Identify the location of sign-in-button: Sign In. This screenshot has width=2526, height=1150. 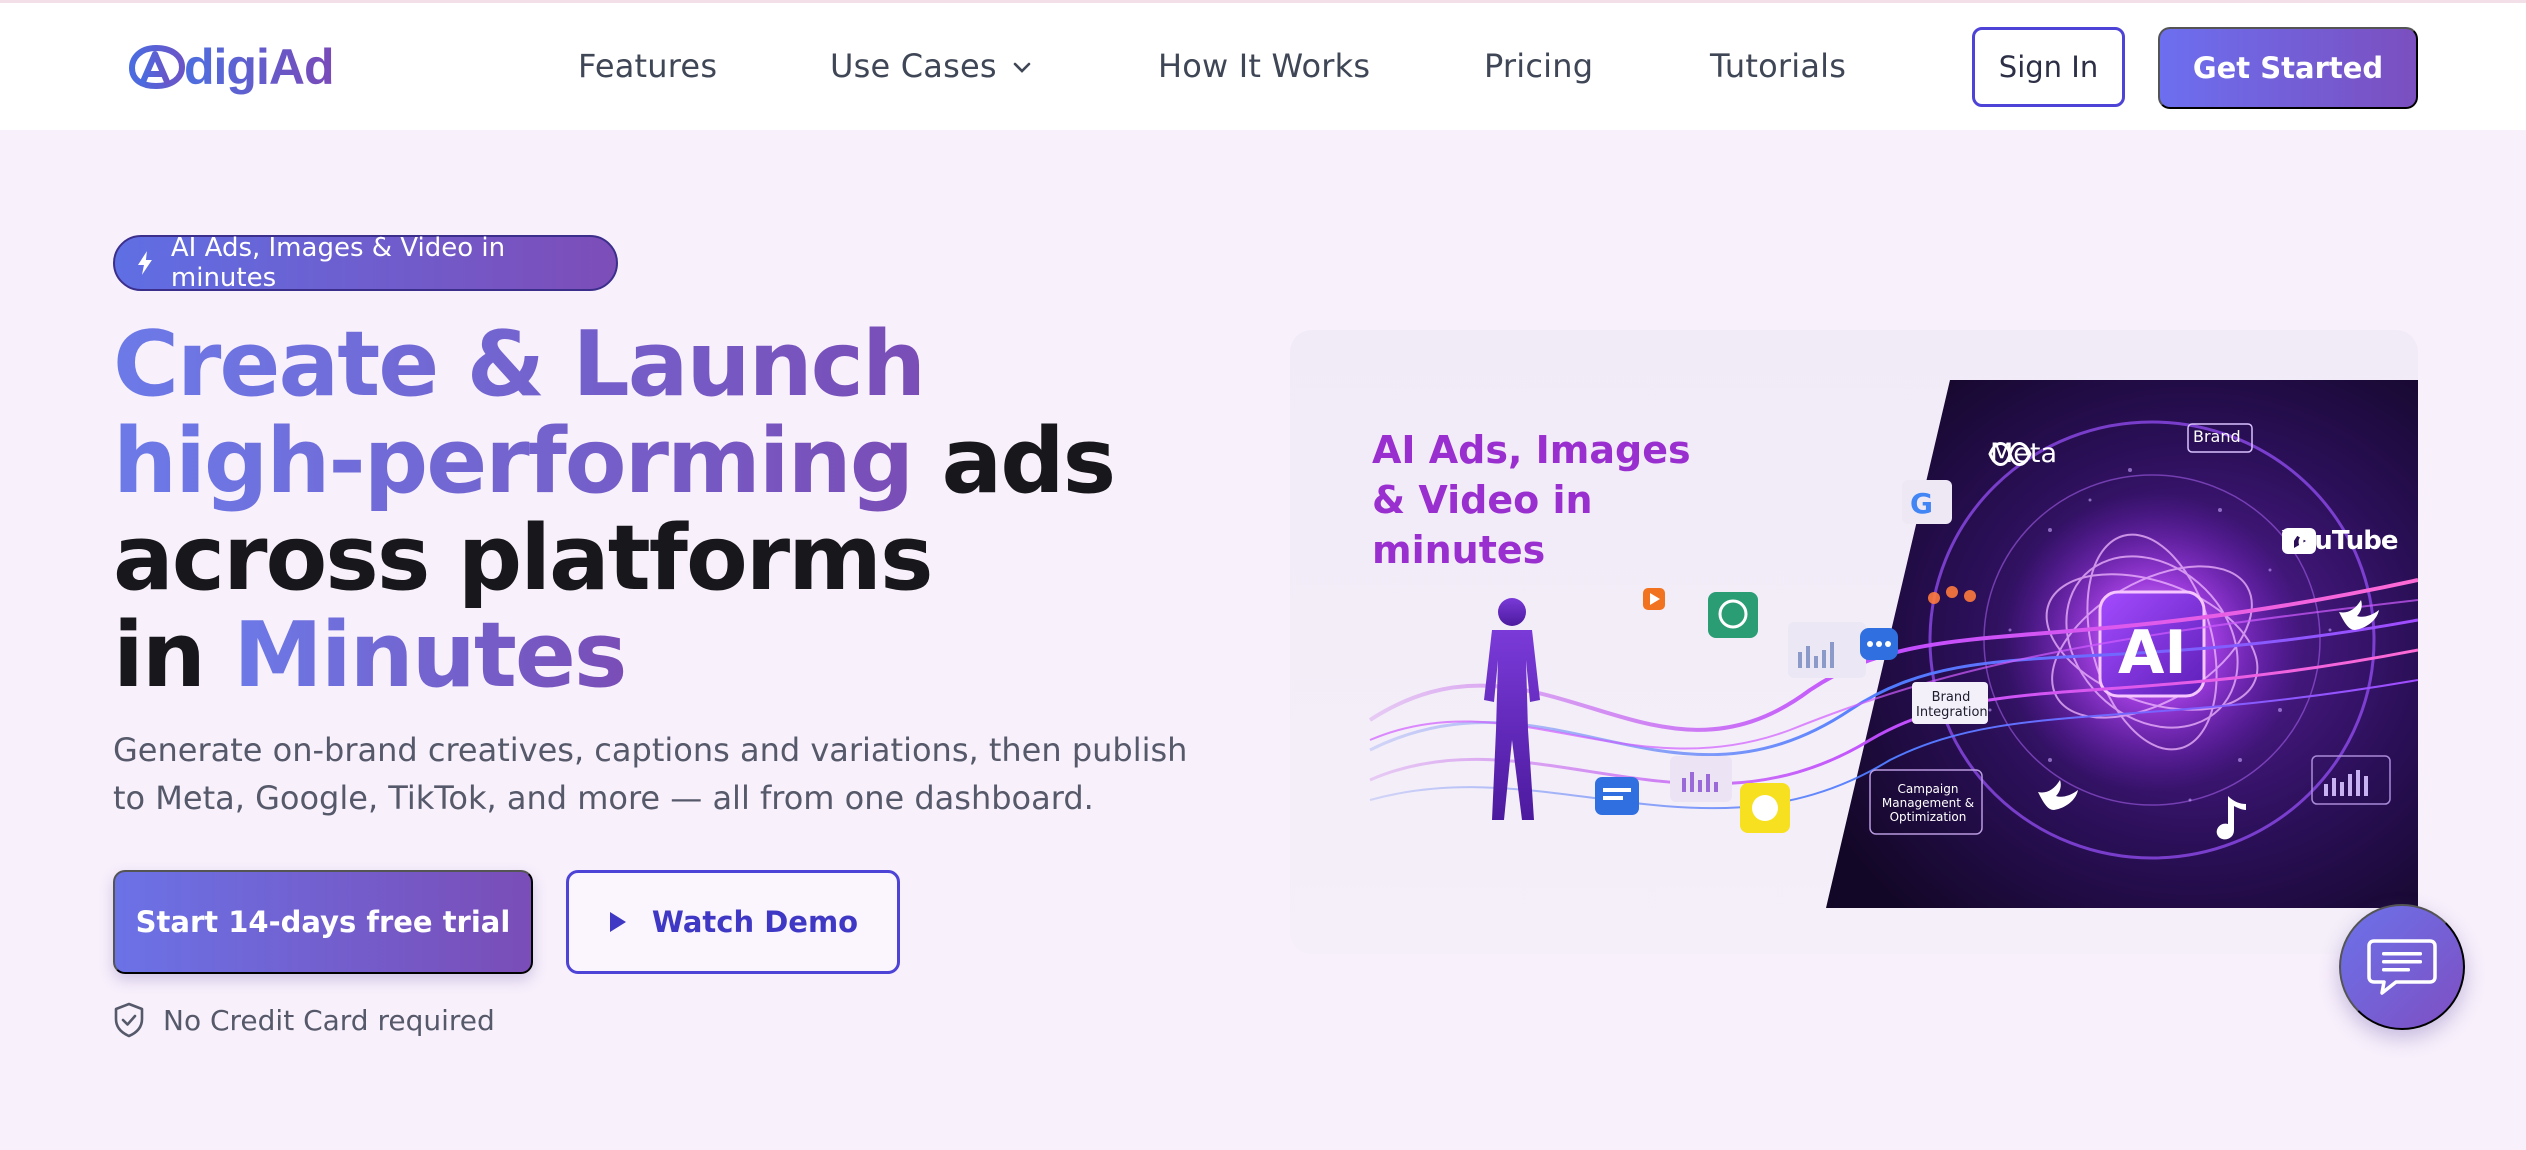
(2048, 67).